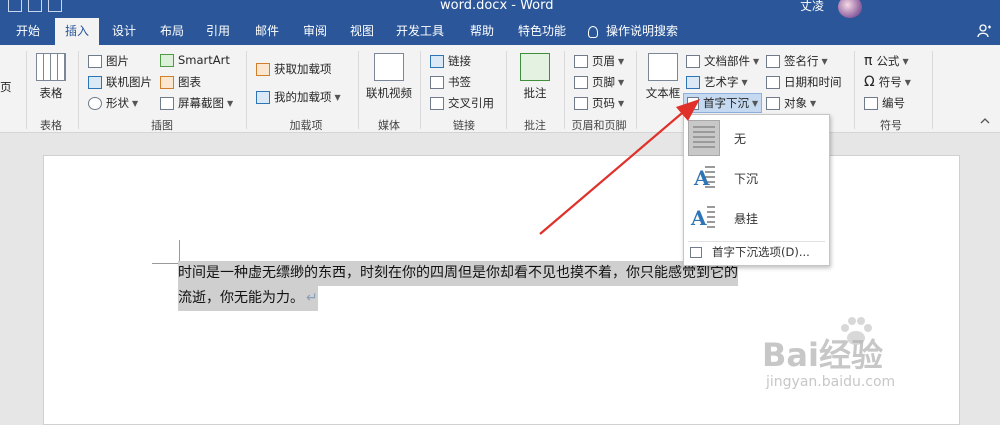 The width and height of the screenshot is (1000, 425). I want to click on cross-reference-button: 交叉引用, so click(462, 103).